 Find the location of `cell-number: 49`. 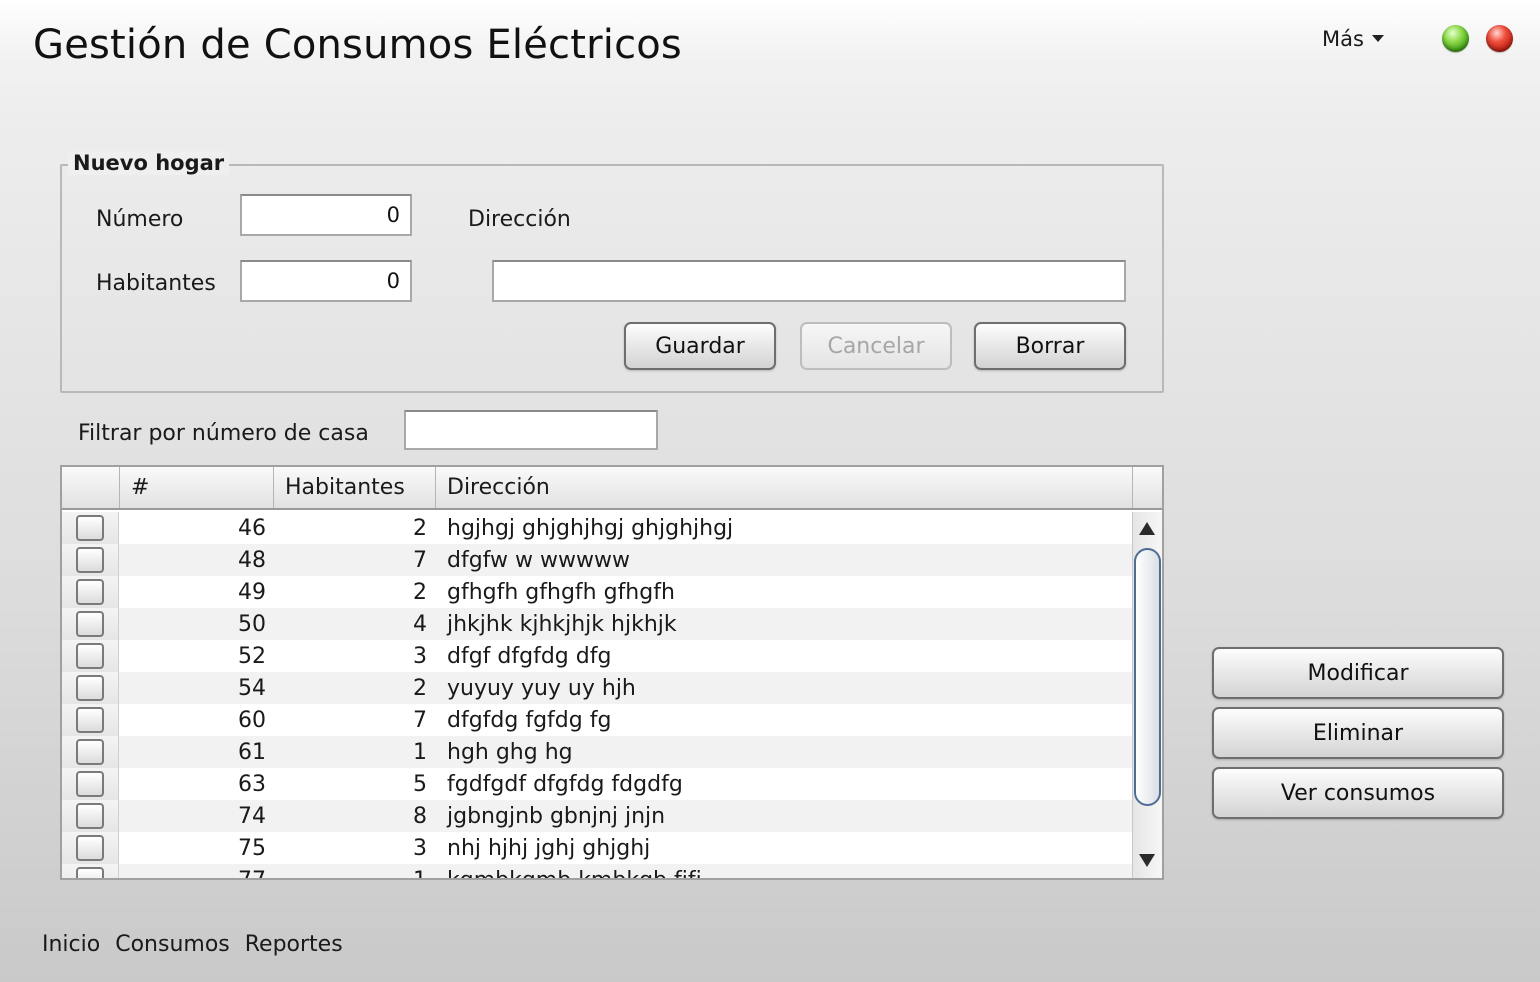

cell-number: 49 is located at coordinates (252, 592).